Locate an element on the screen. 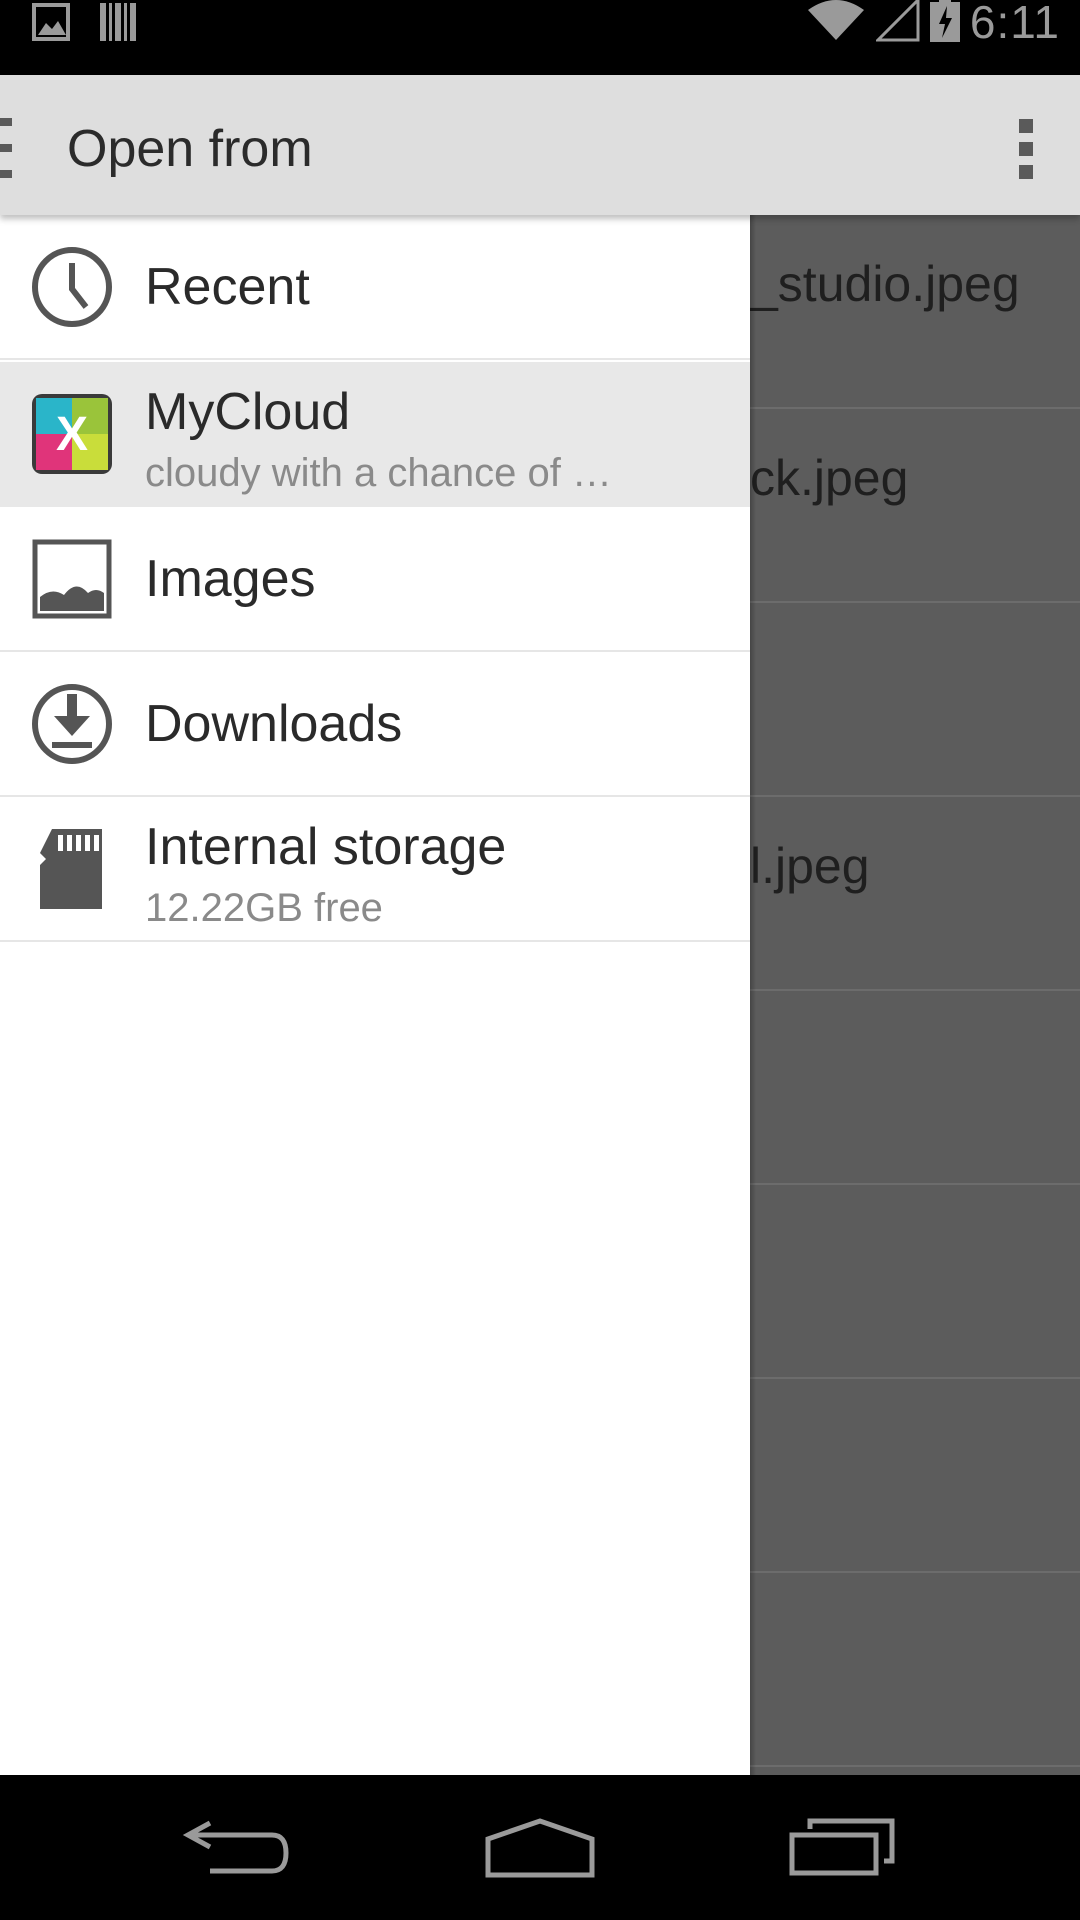  file-name: l.jpeg is located at coordinates (810, 866).